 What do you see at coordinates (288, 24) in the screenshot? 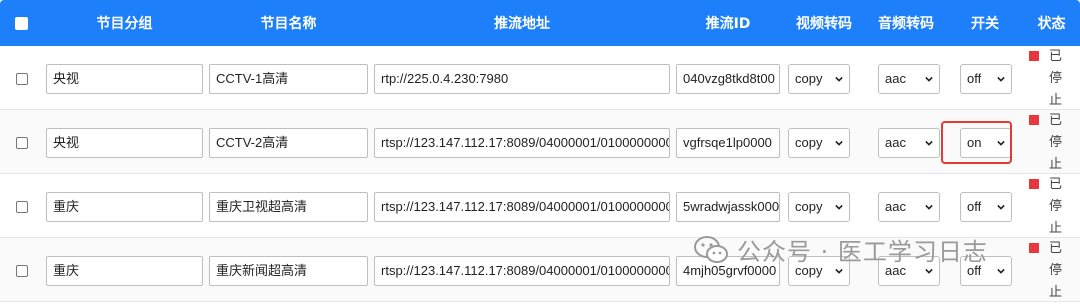
I see `col-header-name: 节目名称` at bounding box center [288, 24].